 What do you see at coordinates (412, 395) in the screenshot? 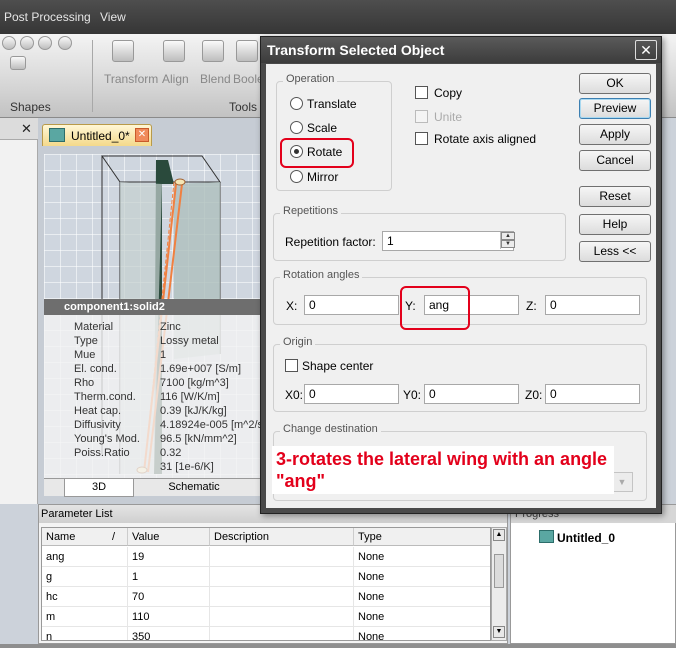
I see `y0-label: Y0:` at bounding box center [412, 395].